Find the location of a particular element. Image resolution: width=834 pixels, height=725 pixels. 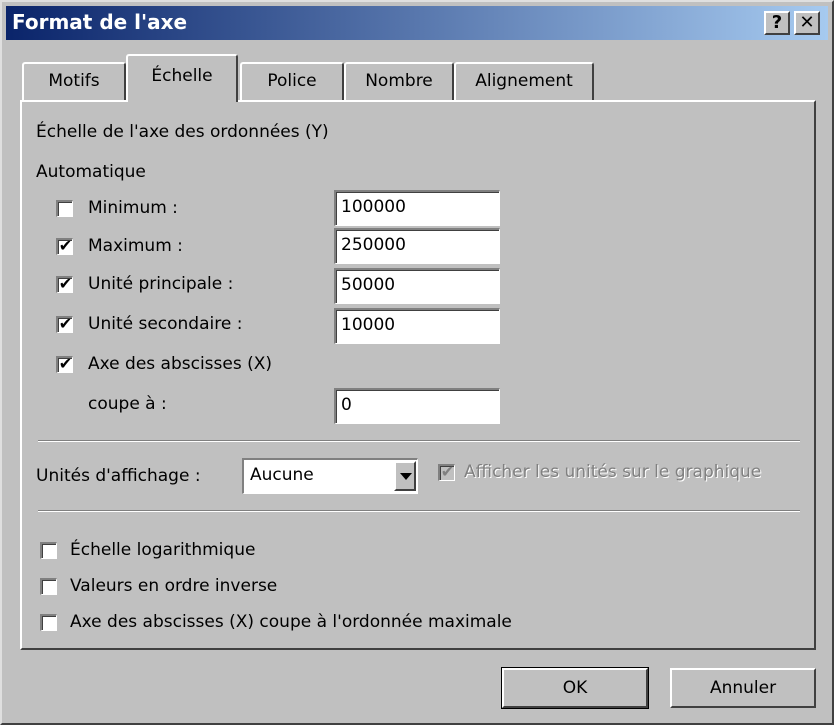

tab-echelle: Échelle is located at coordinates (182, 78).